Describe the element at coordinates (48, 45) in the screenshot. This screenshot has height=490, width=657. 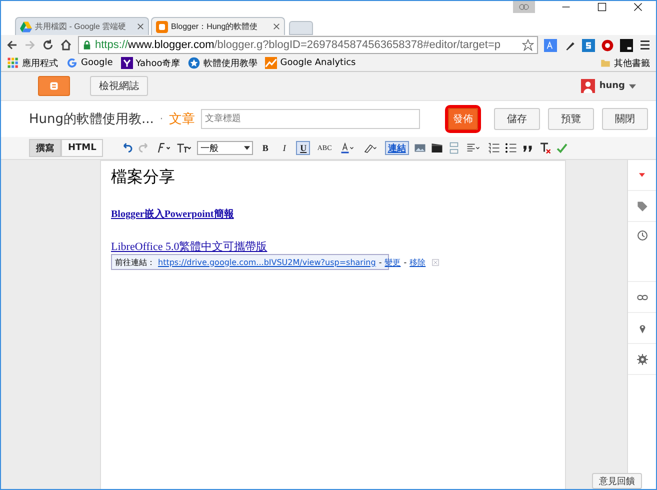
I see `reload-icon` at that location.